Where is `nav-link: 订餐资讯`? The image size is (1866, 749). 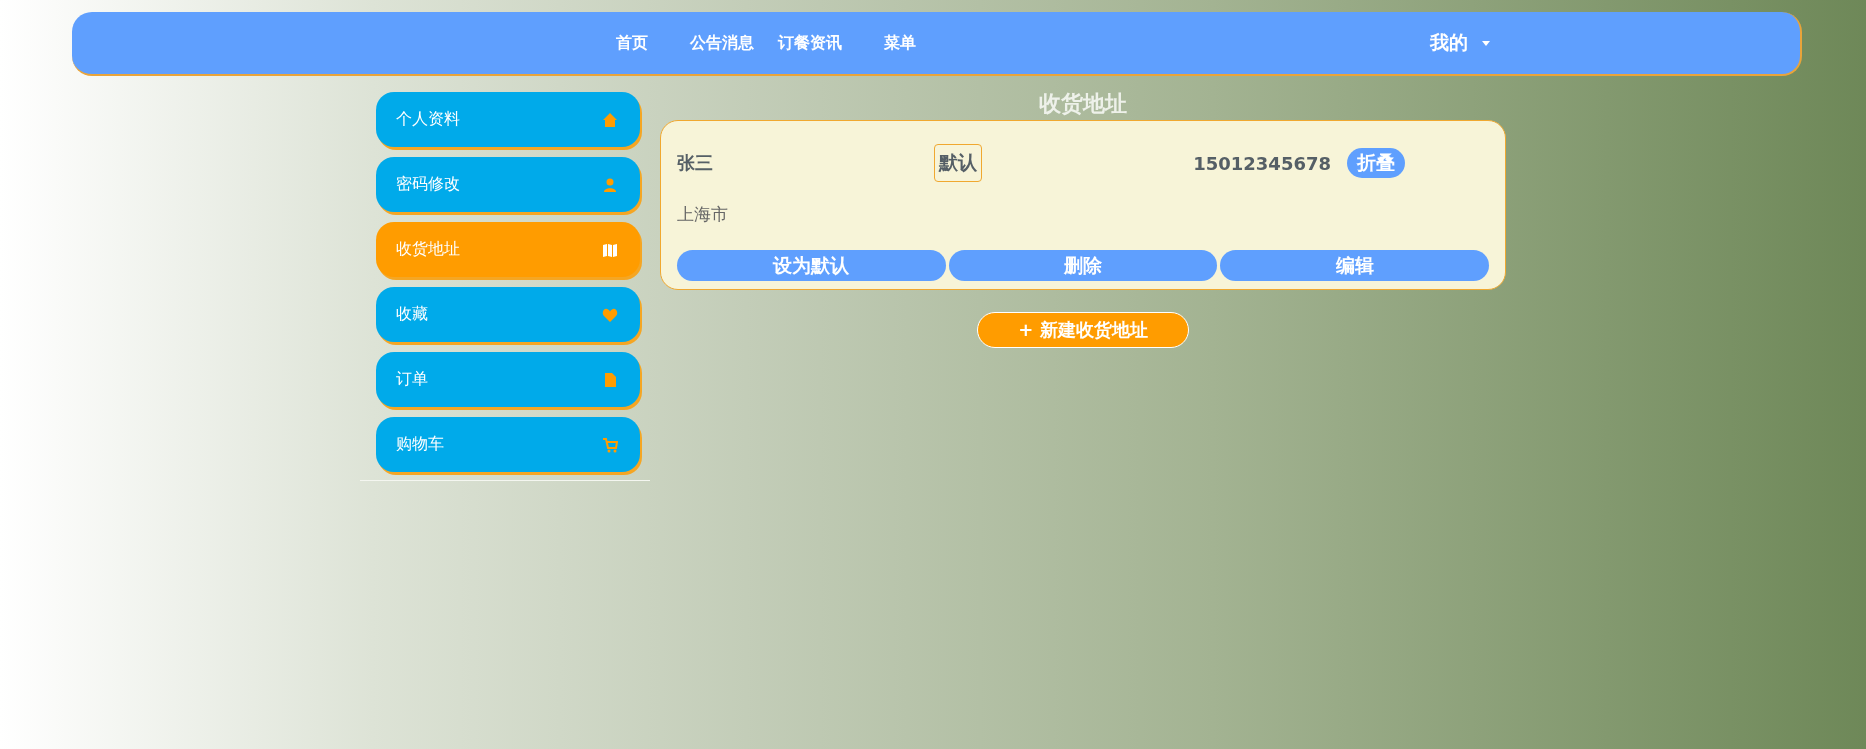
nav-link: 订餐资讯 is located at coordinates (810, 43).